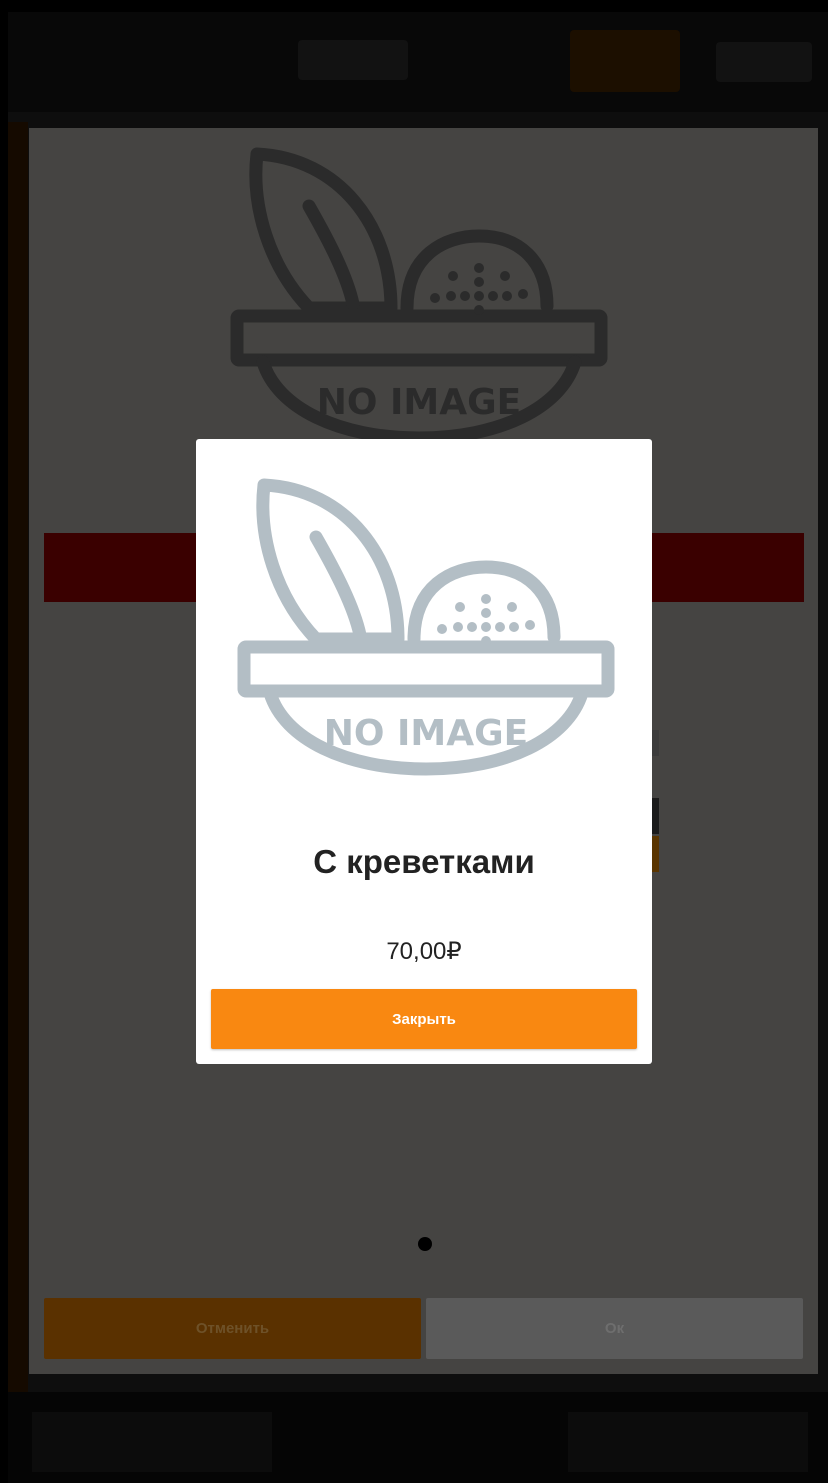 This screenshot has width=828, height=1483. What do you see at coordinates (424, 861) in the screenshot?
I see `product-name: С креветками` at bounding box center [424, 861].